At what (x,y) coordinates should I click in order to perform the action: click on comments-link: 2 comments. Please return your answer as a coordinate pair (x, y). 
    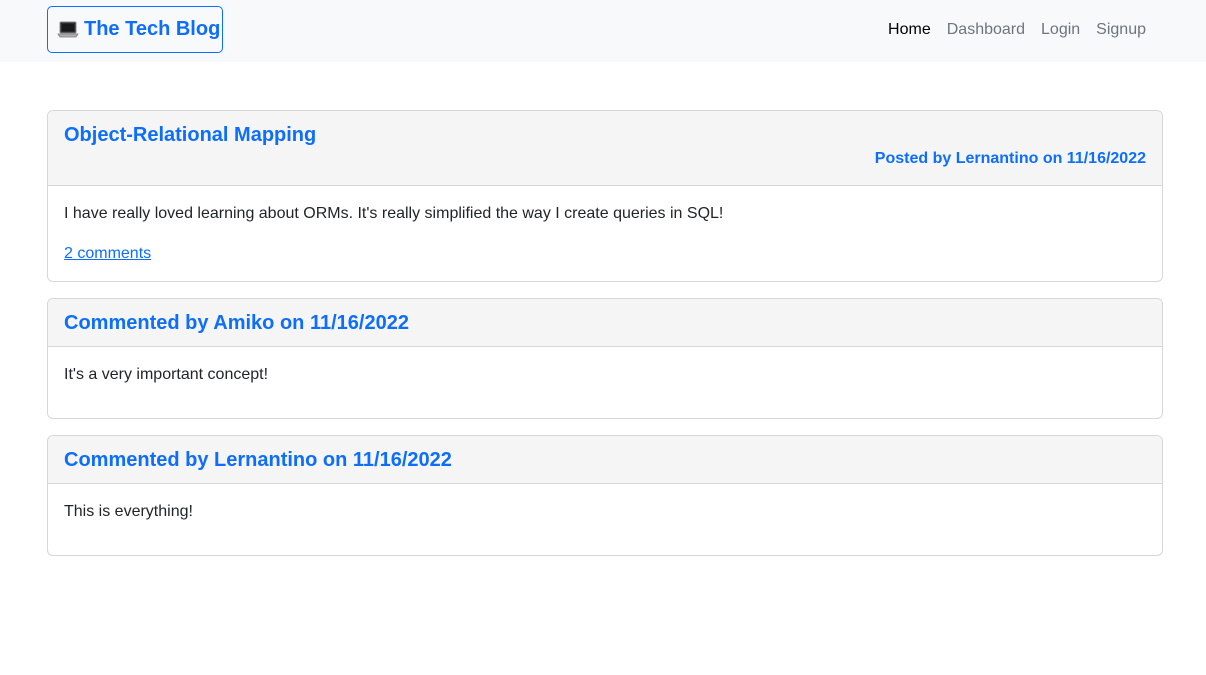
    Looking at the image, I should click on (107, 254).